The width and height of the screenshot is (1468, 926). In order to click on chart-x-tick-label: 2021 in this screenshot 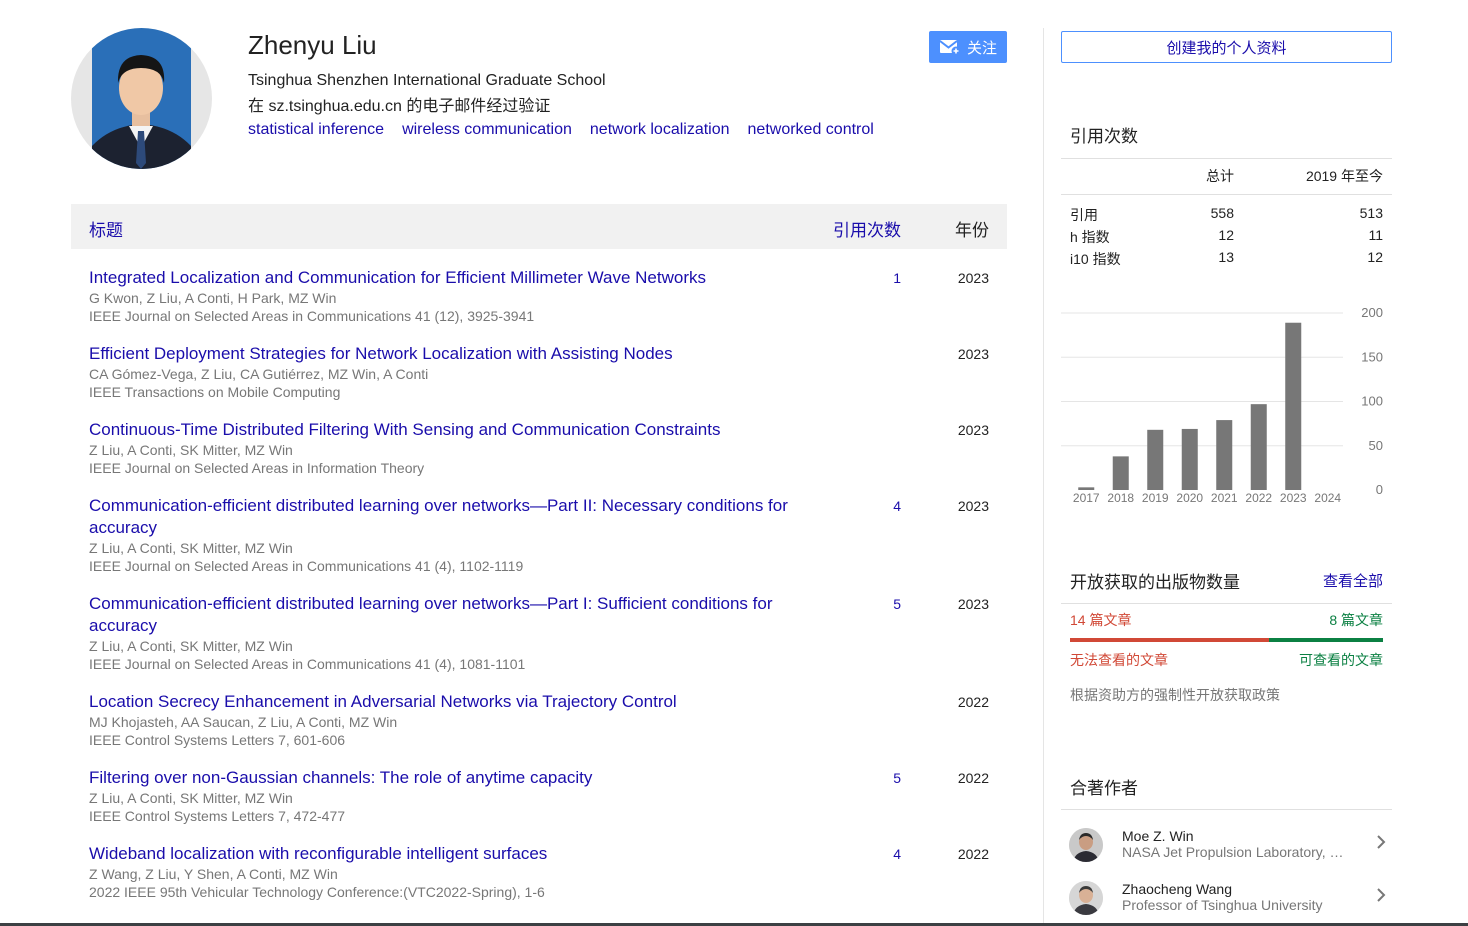, I will do `click(1224, 498)`.